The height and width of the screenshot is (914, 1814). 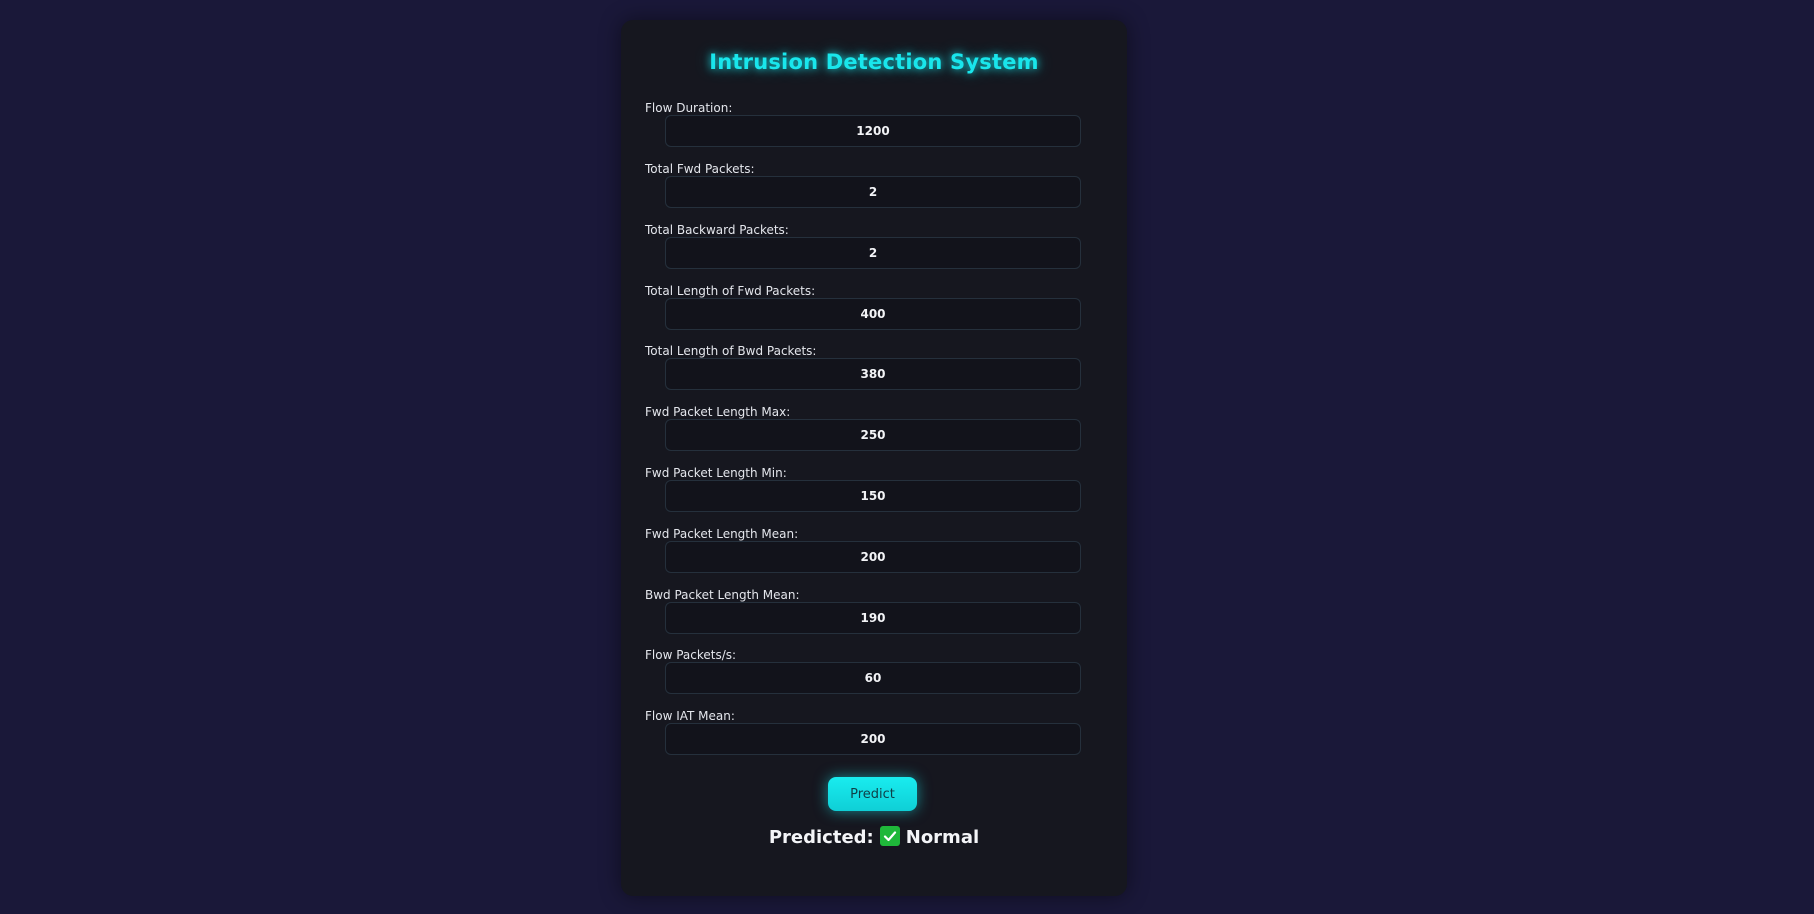 I want to click on total-length-bwd-packets-input, so click(x=873, y=374).